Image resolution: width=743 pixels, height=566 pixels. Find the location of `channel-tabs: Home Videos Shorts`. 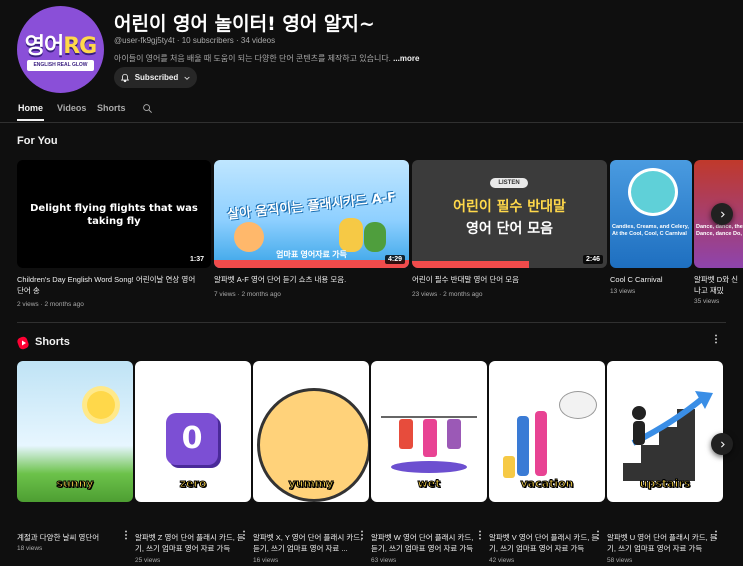

channel-tabs: Home Videos Shorts is located at coordinates (371, 110).